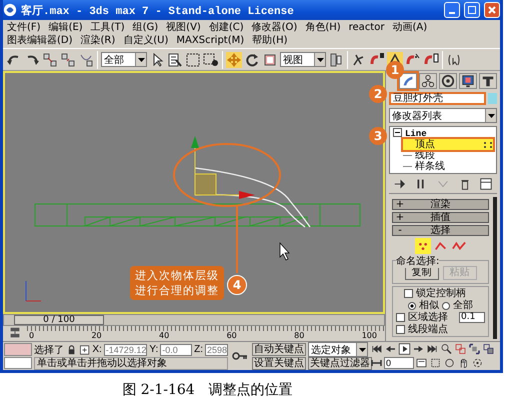 The image size is (505, 411). I want to click on close-icon, so click(492, 10).